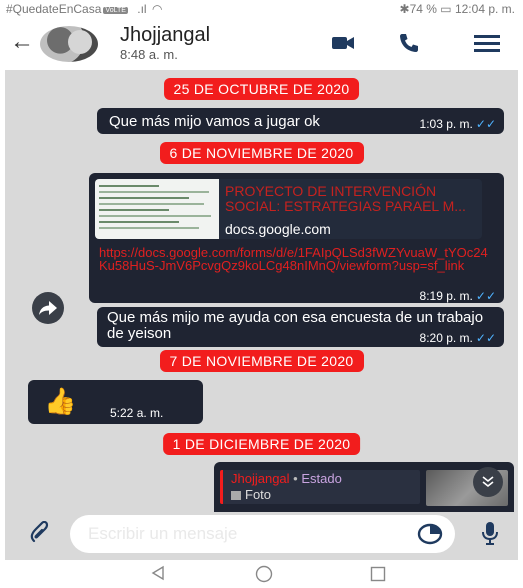 This screenshot has width=523, height=588. What do you see at coordinates (22, 42) in the screenshot?
I see `back-arrow-icon: ←` at bounding box center [22, 42].